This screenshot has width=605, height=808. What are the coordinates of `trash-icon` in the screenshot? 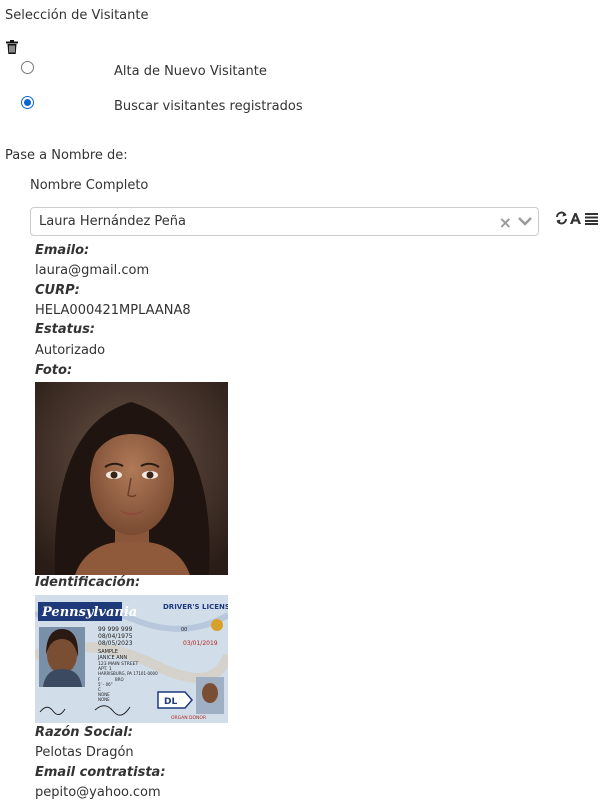 It's located at (12, 47).